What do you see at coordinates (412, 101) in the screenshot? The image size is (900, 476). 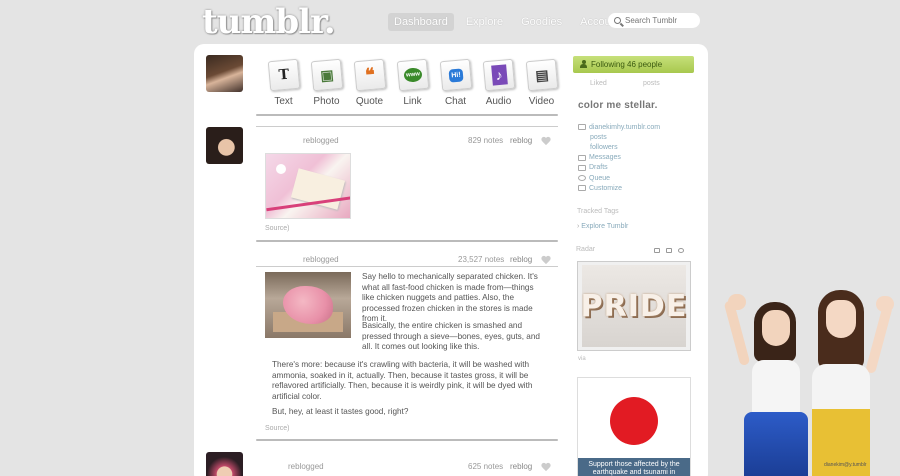 I see `post-type-label: Link` at bounding box center [412, 101].